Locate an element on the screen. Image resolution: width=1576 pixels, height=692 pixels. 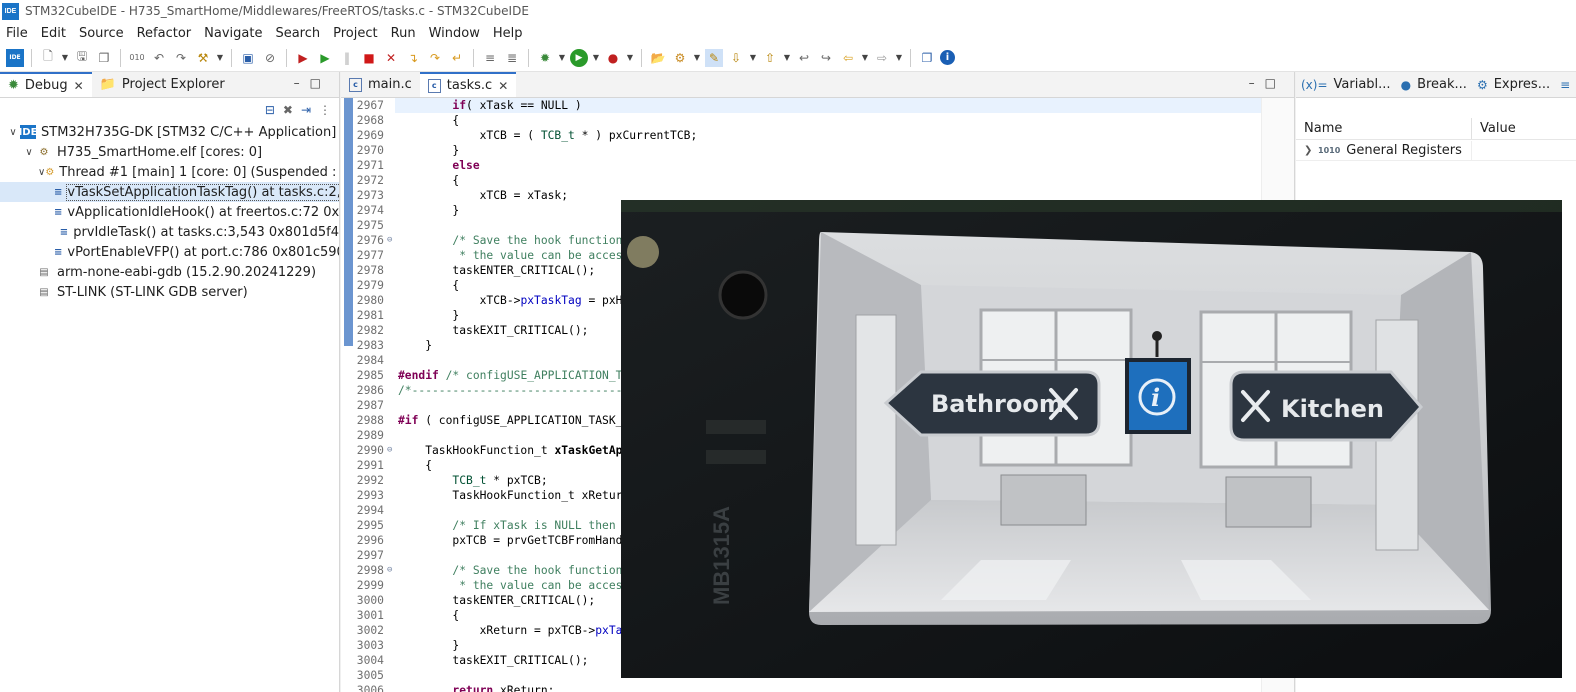
c-file-icon: c is located at coordinates (434, 85).